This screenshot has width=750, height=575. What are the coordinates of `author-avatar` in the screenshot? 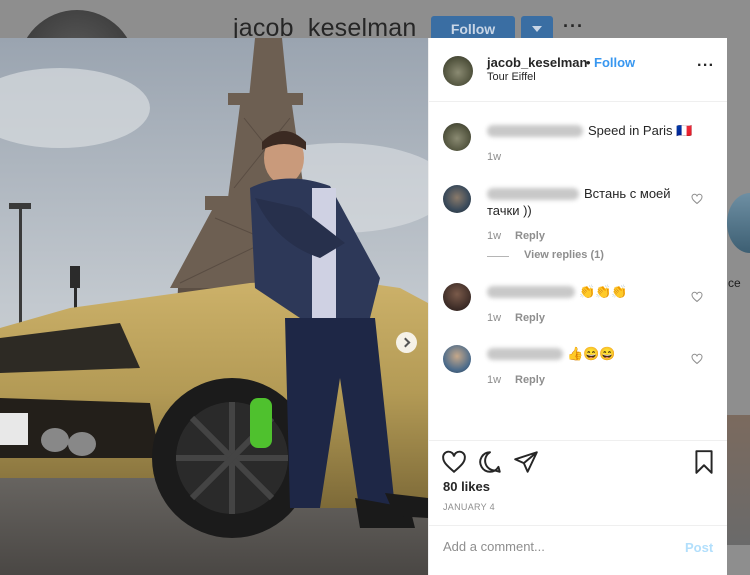 It's located at (458, 71).